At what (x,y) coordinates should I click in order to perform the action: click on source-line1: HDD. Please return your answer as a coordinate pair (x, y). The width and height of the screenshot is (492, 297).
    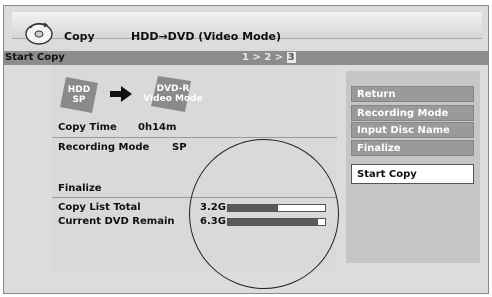
    Looking at the image, I should click on (79, 90).